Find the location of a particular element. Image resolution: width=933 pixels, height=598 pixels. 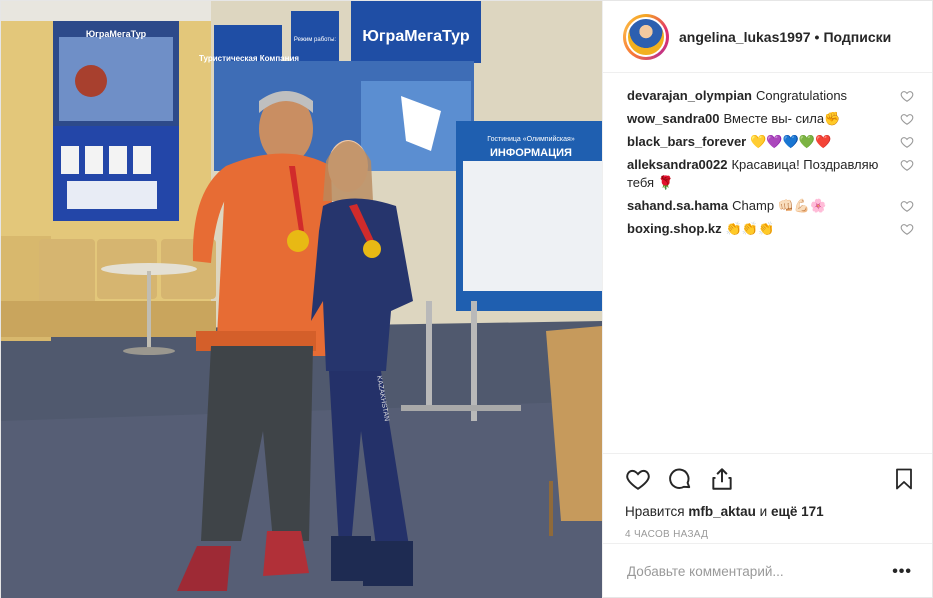

comment-text: Вместе вы- сила is located at coordinates (774, 118).